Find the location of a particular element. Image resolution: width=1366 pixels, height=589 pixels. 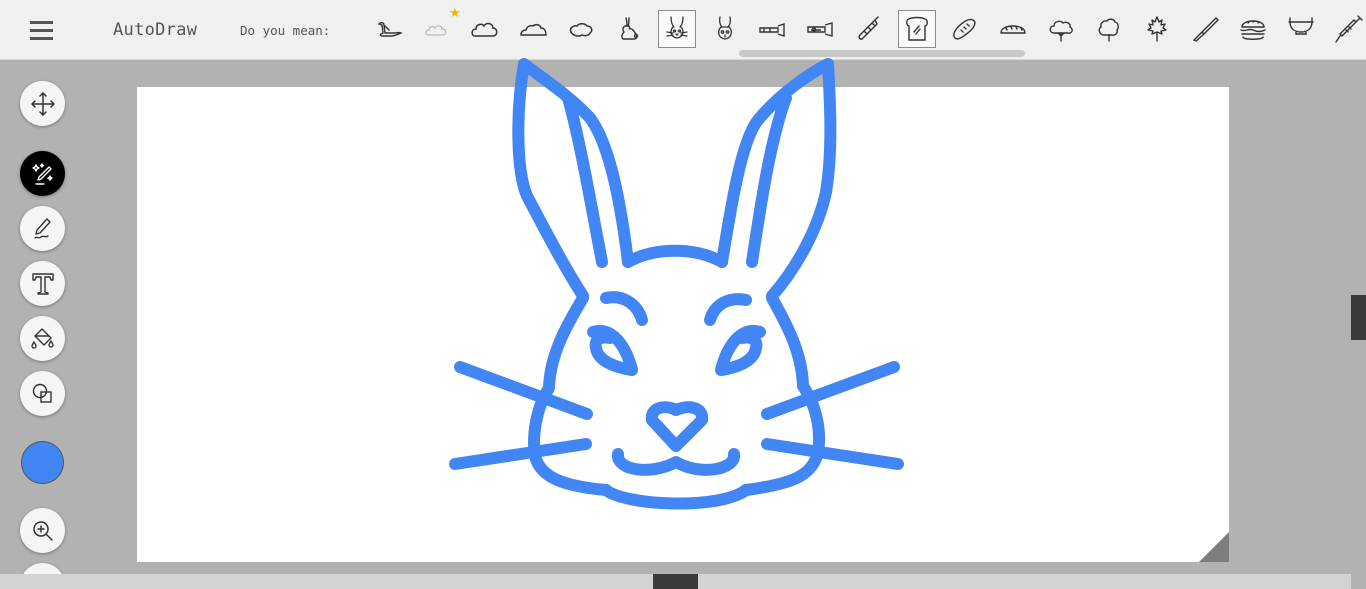

trombone-icon is located at coordinates (772, 30).